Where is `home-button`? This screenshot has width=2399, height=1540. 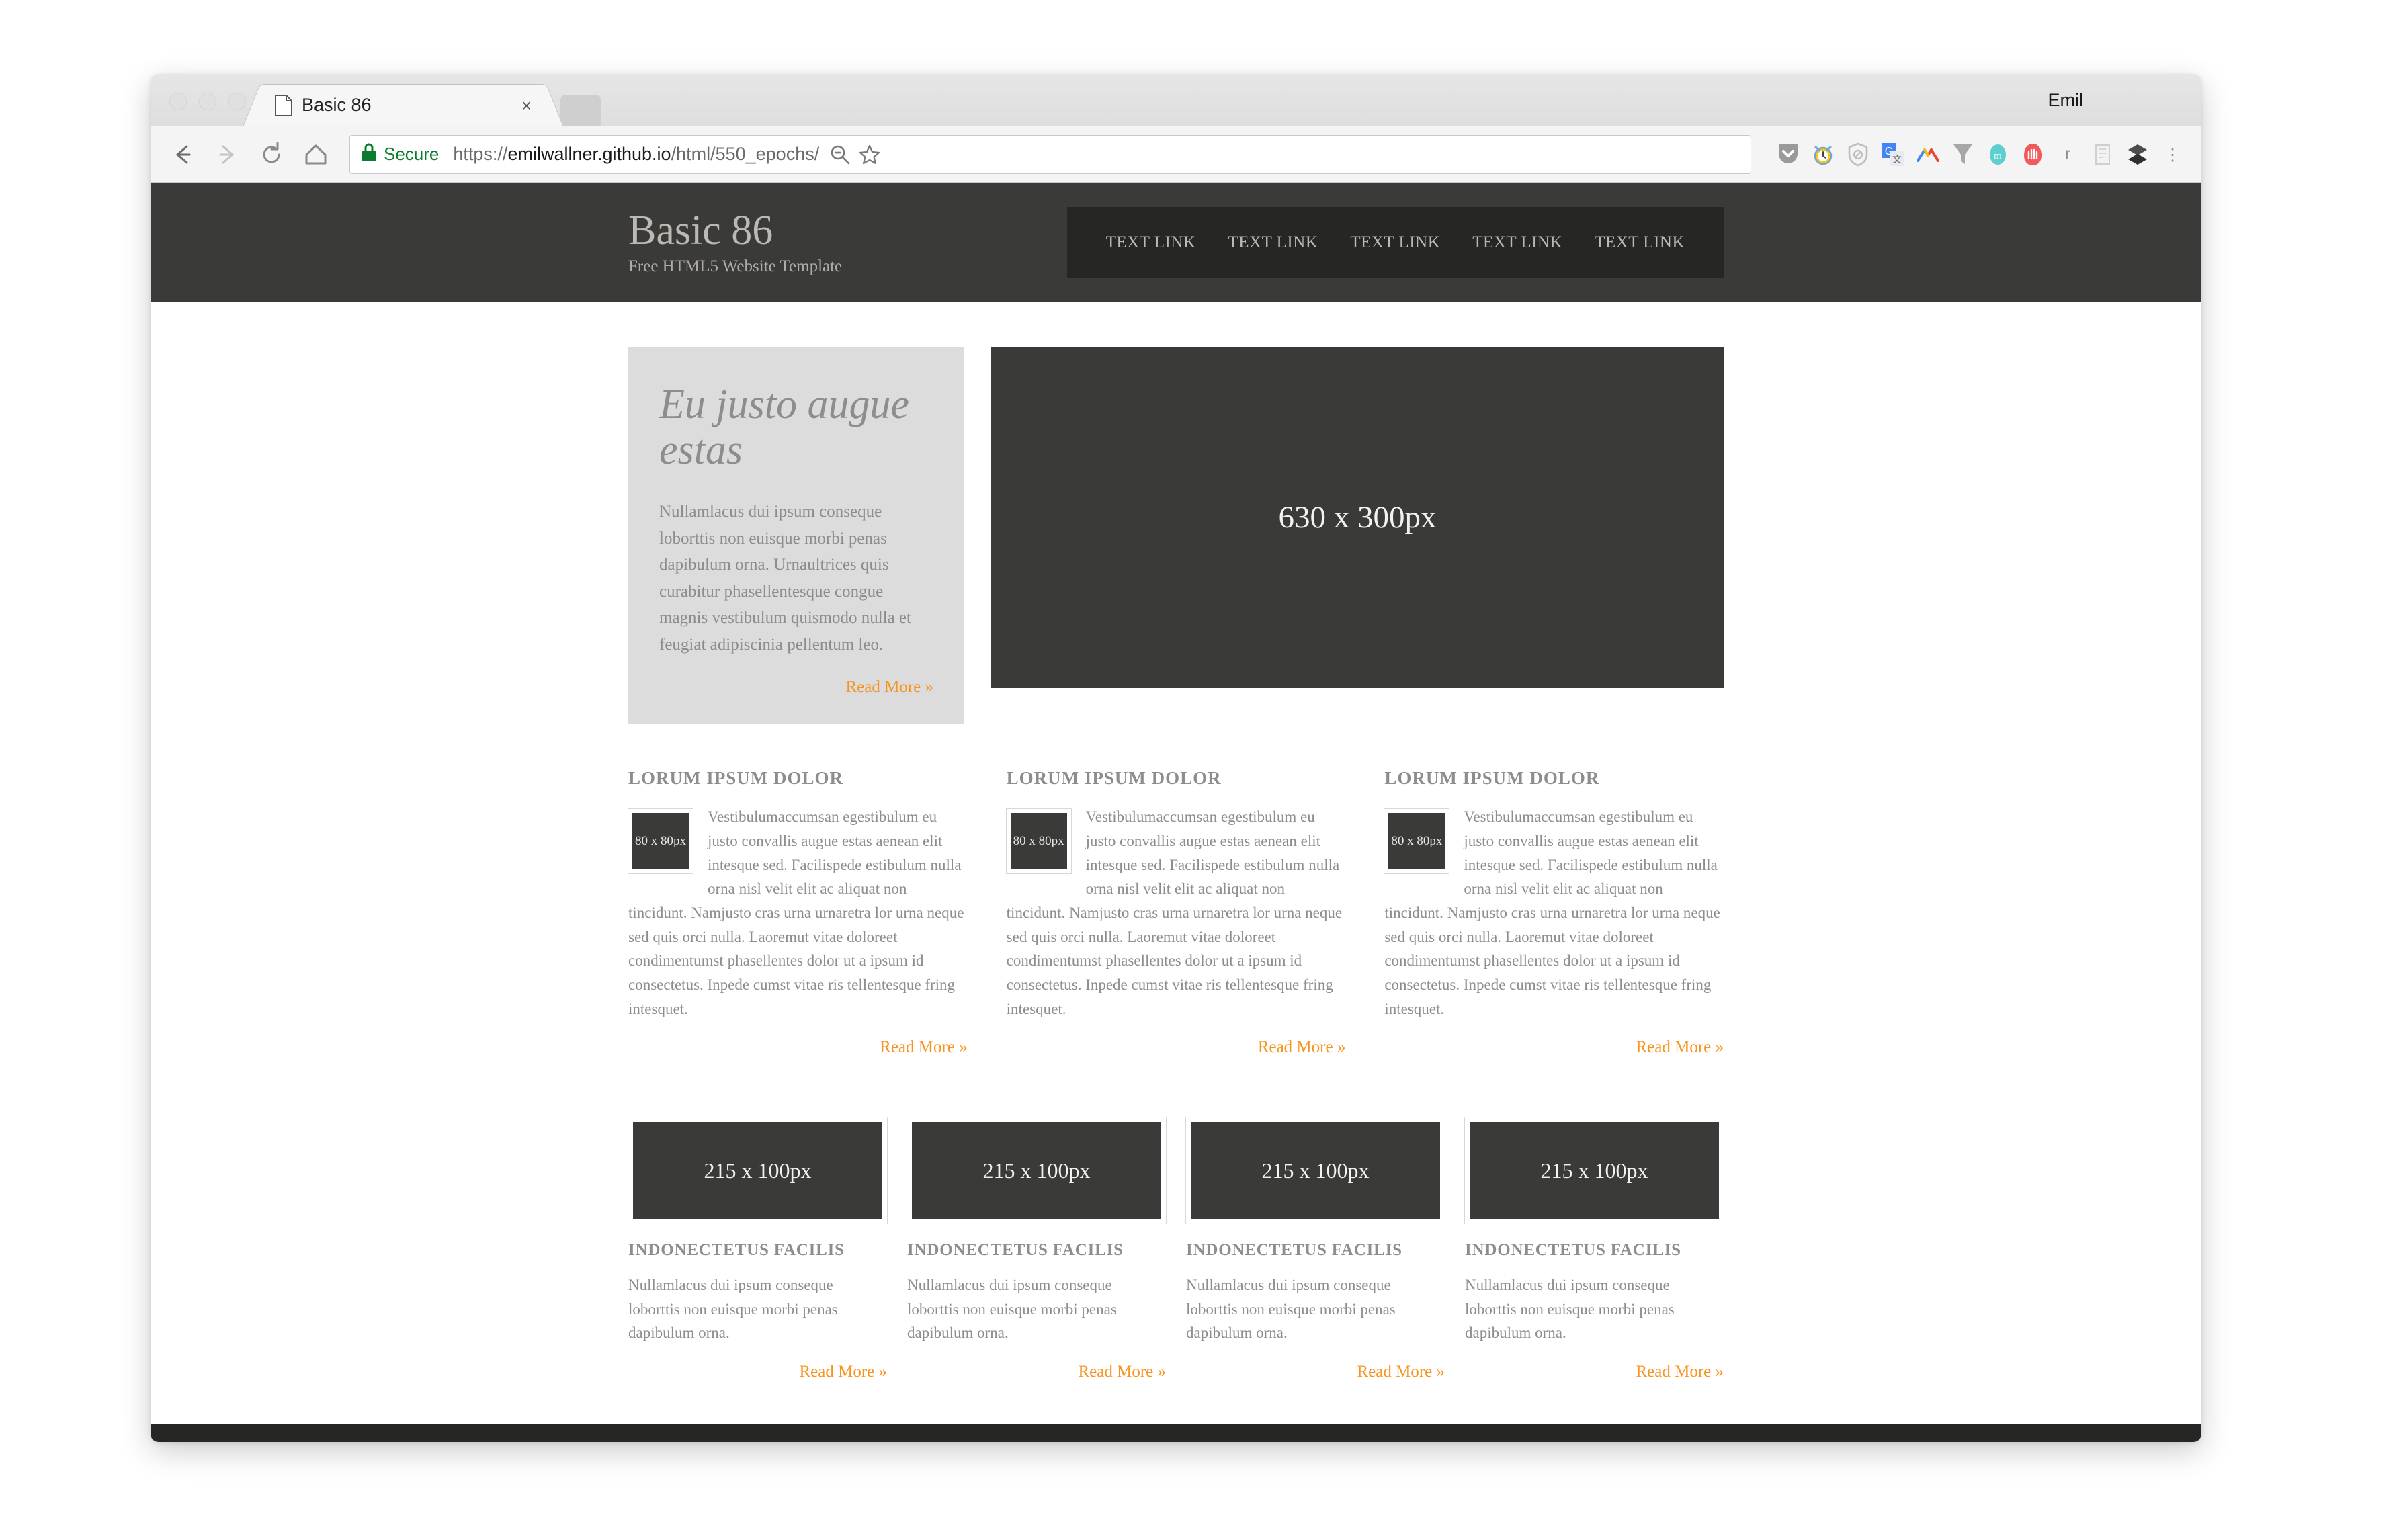
home-button is located at coordinates (316, 154).